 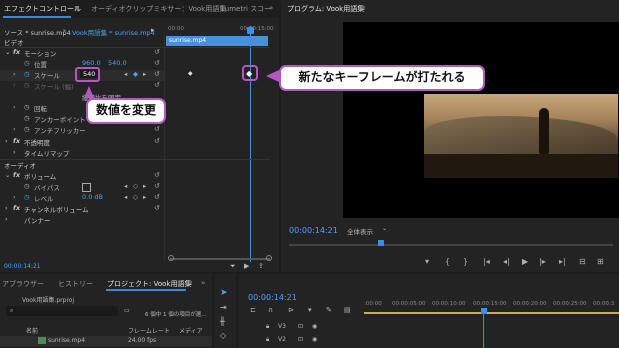 I want to click on tab-audio-clip-mixer: オーディオクリップミキサー：Vook用語集, so click(x=158, y=9).